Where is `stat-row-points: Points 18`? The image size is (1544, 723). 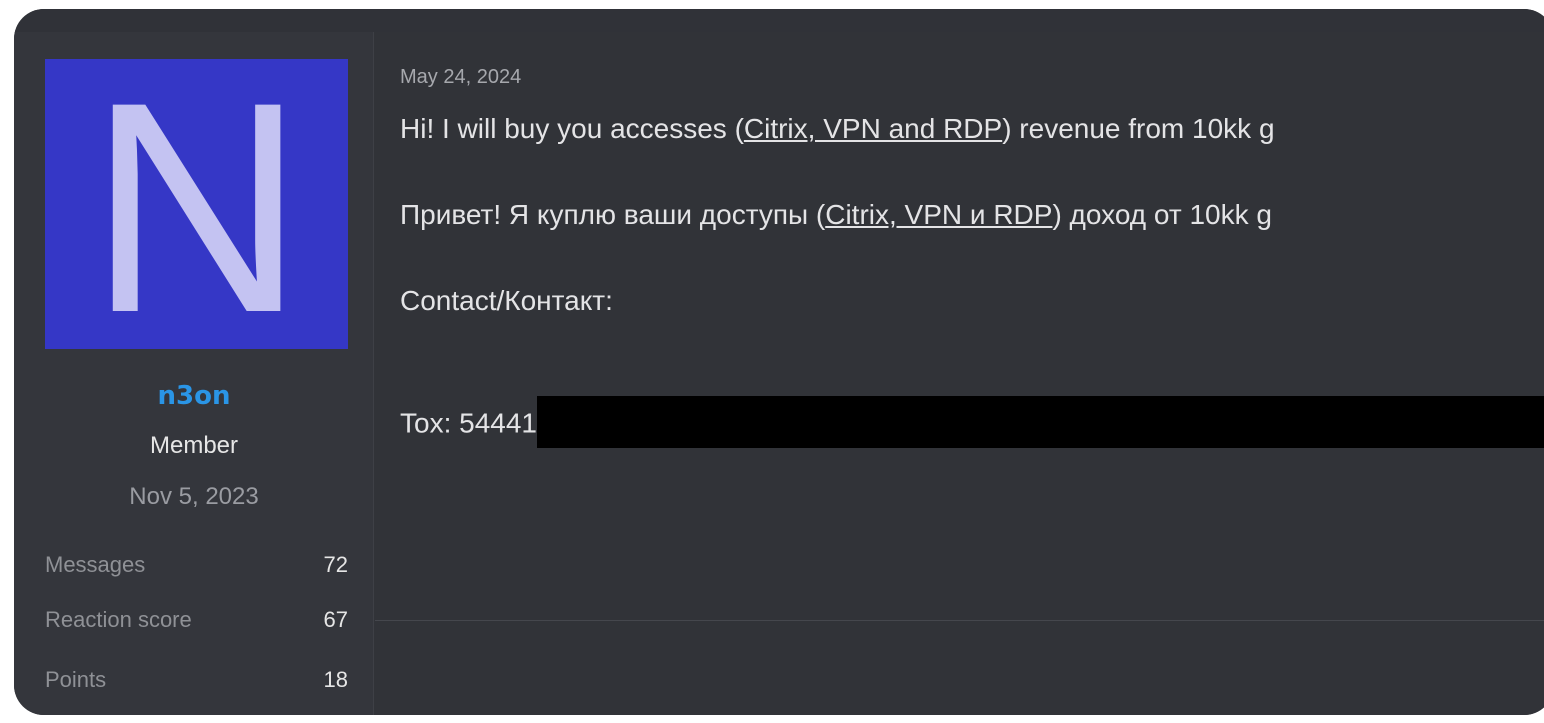 stat-row-points: Points 18 is located at coordinates (196, 681).